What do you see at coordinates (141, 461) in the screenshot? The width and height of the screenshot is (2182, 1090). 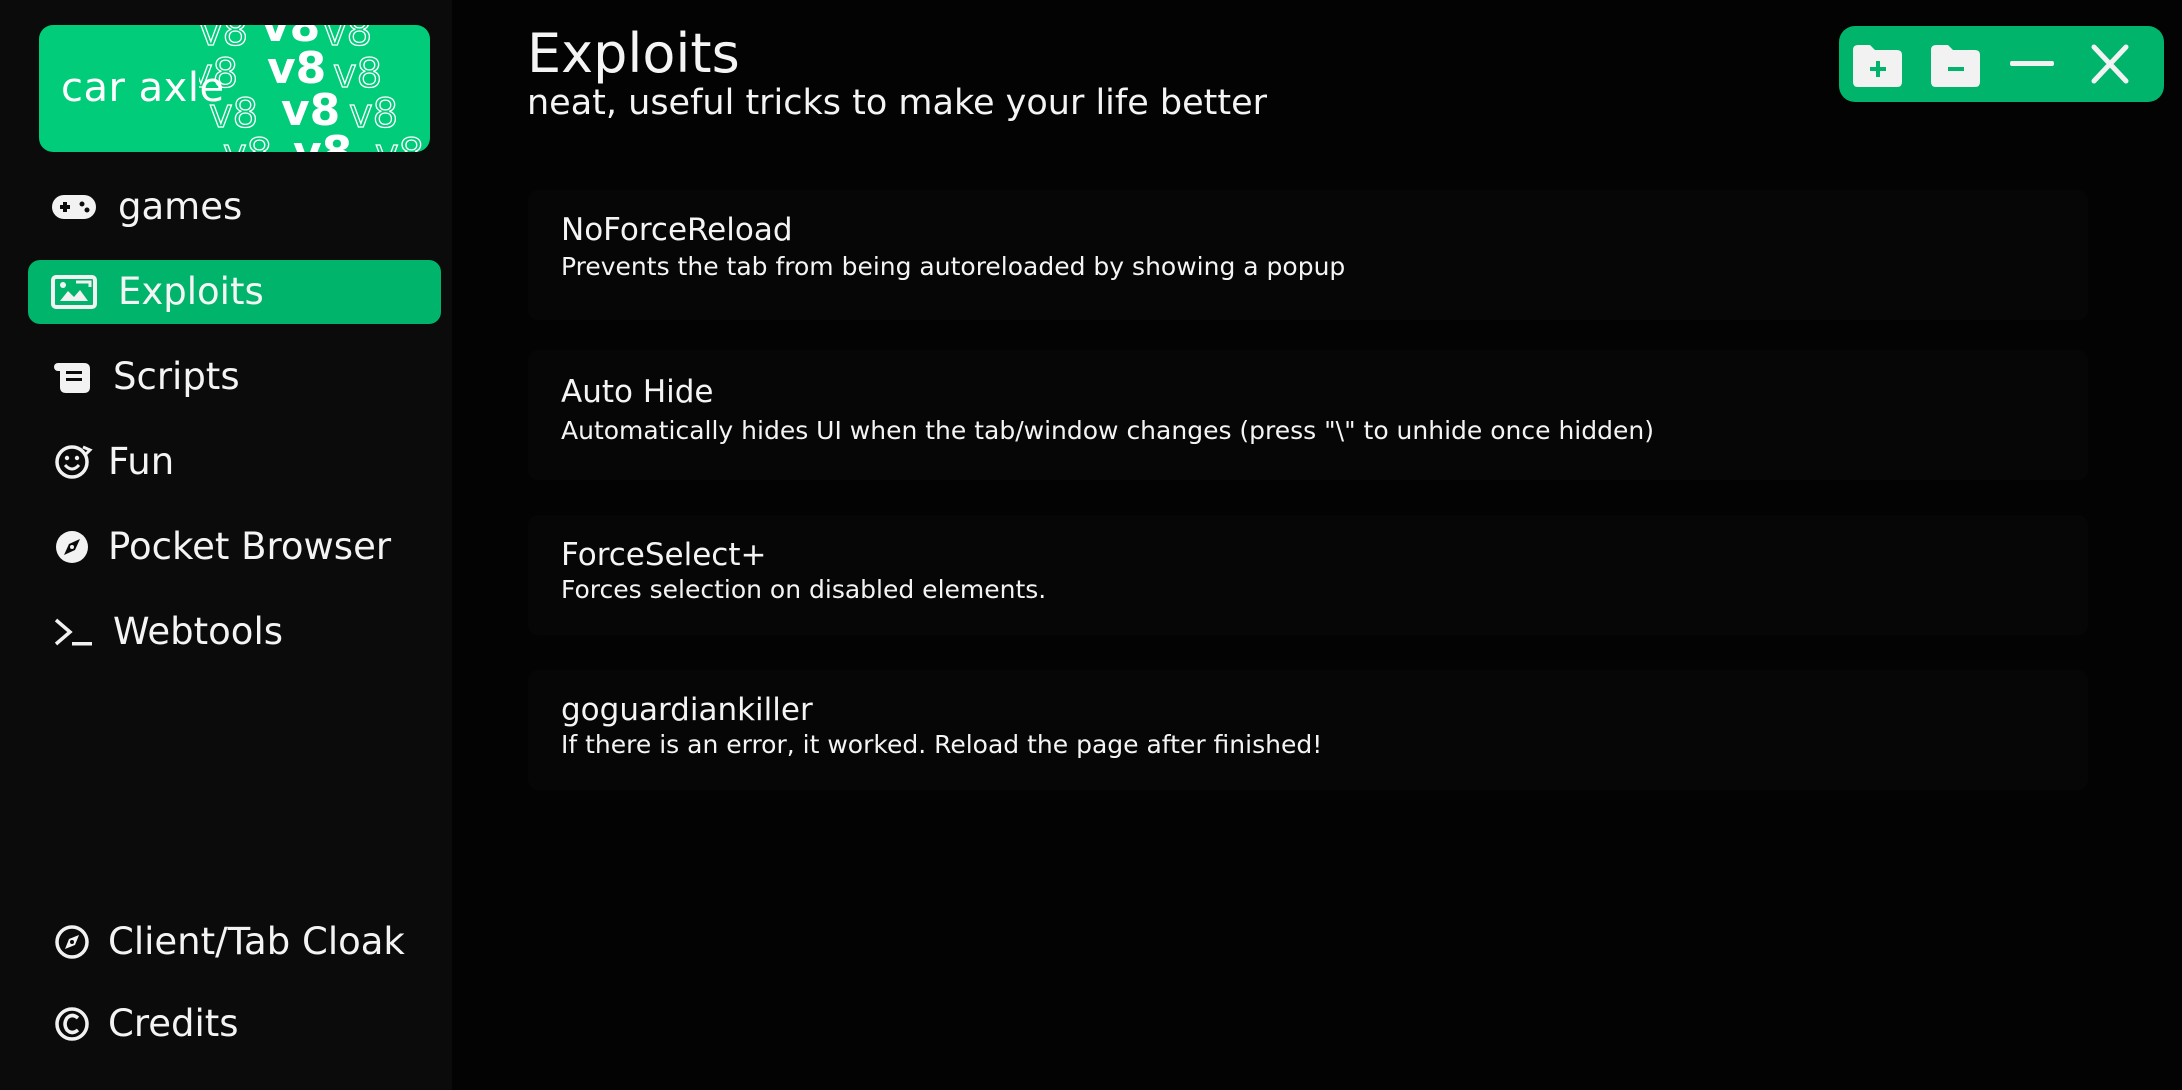 I see `sidebar-item-label: Fun` at bounding box center [141, 461].